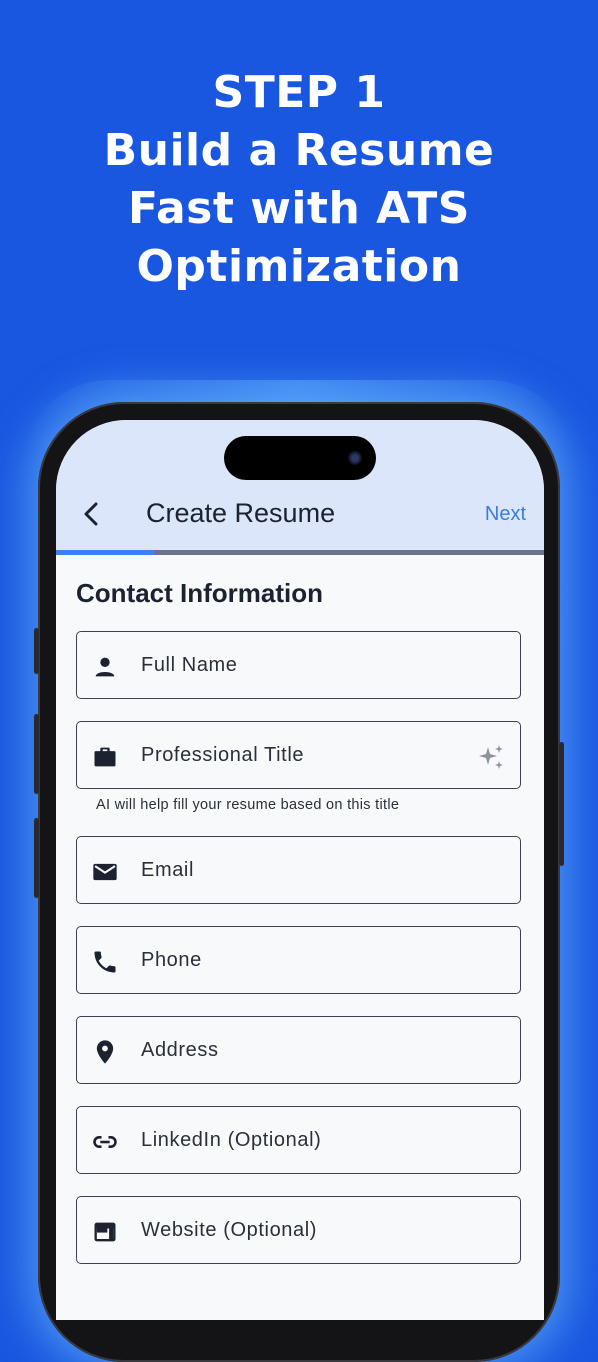 This screenshot has width=598, height=1362. Describe the element at coordinates (36, 858) in the screenshot. I see `phone-volume-down` at that location.